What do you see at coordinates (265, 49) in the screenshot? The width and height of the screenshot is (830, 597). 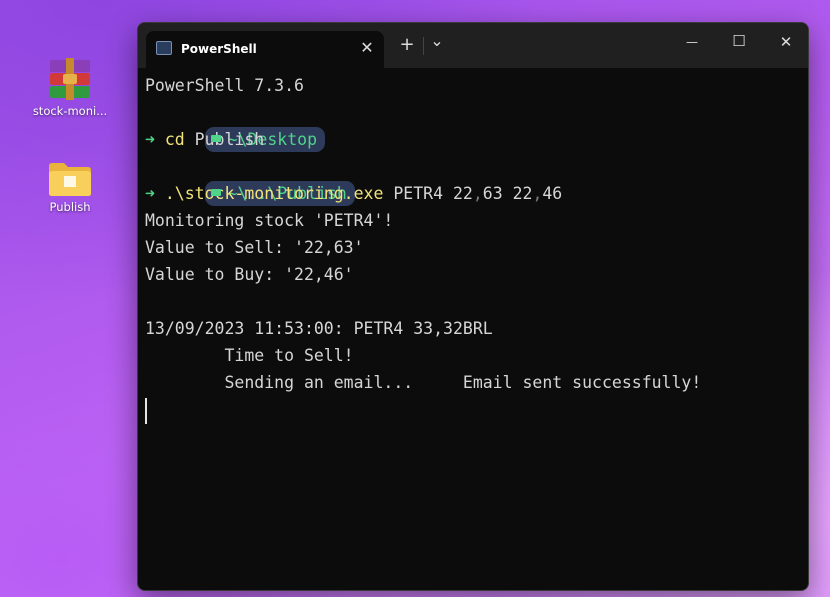 I see `tab-powershell: PowerShell ✕` at bounding box center [265, 49].